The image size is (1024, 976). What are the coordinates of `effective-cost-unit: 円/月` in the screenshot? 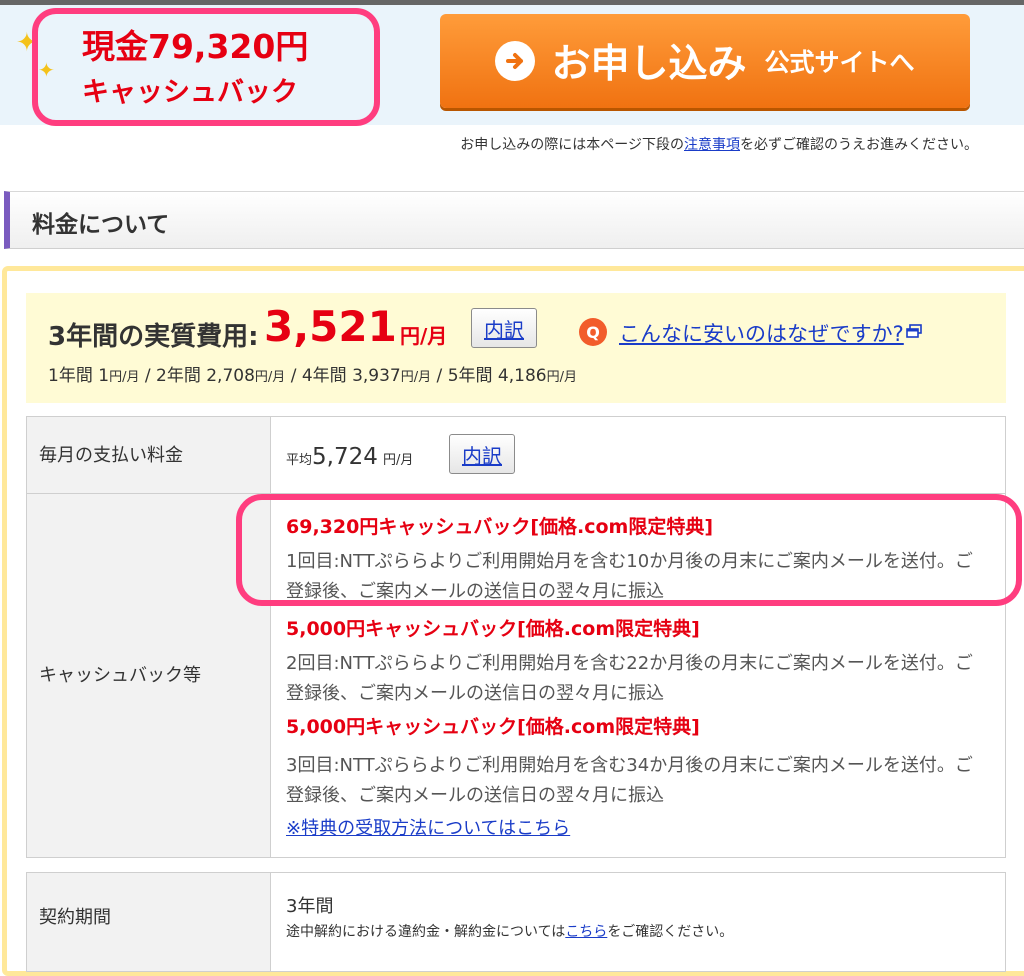 It's located at (424, 336).